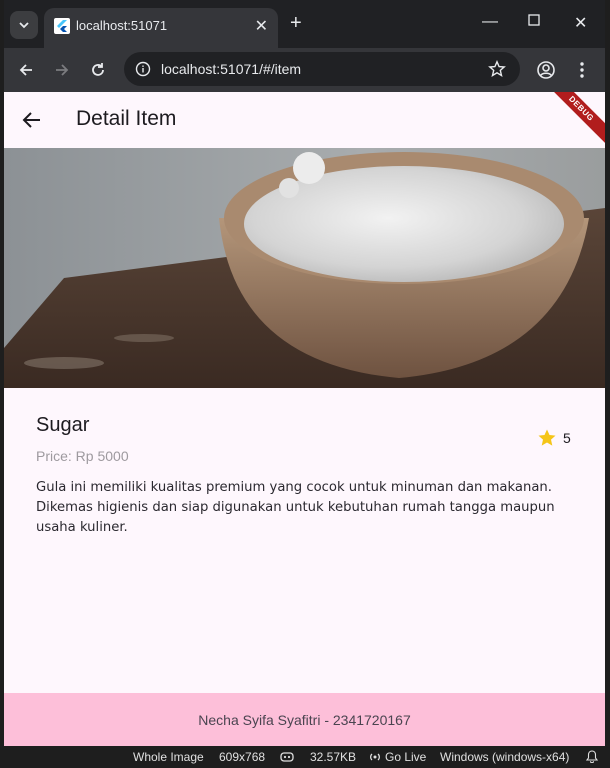 The width and height of the screenshot is (610, 768). Describe the element at coordinates (497, 69) in the screenshot. I see `bookmark-star-icon` at that location.